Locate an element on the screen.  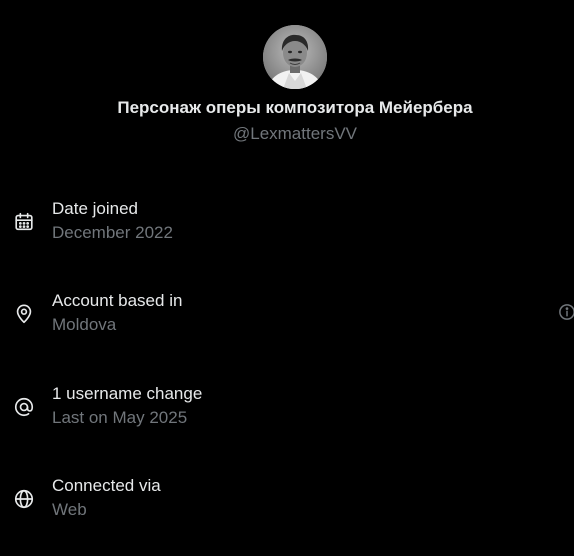
calendar-icon is located at coordinates (24, 222).